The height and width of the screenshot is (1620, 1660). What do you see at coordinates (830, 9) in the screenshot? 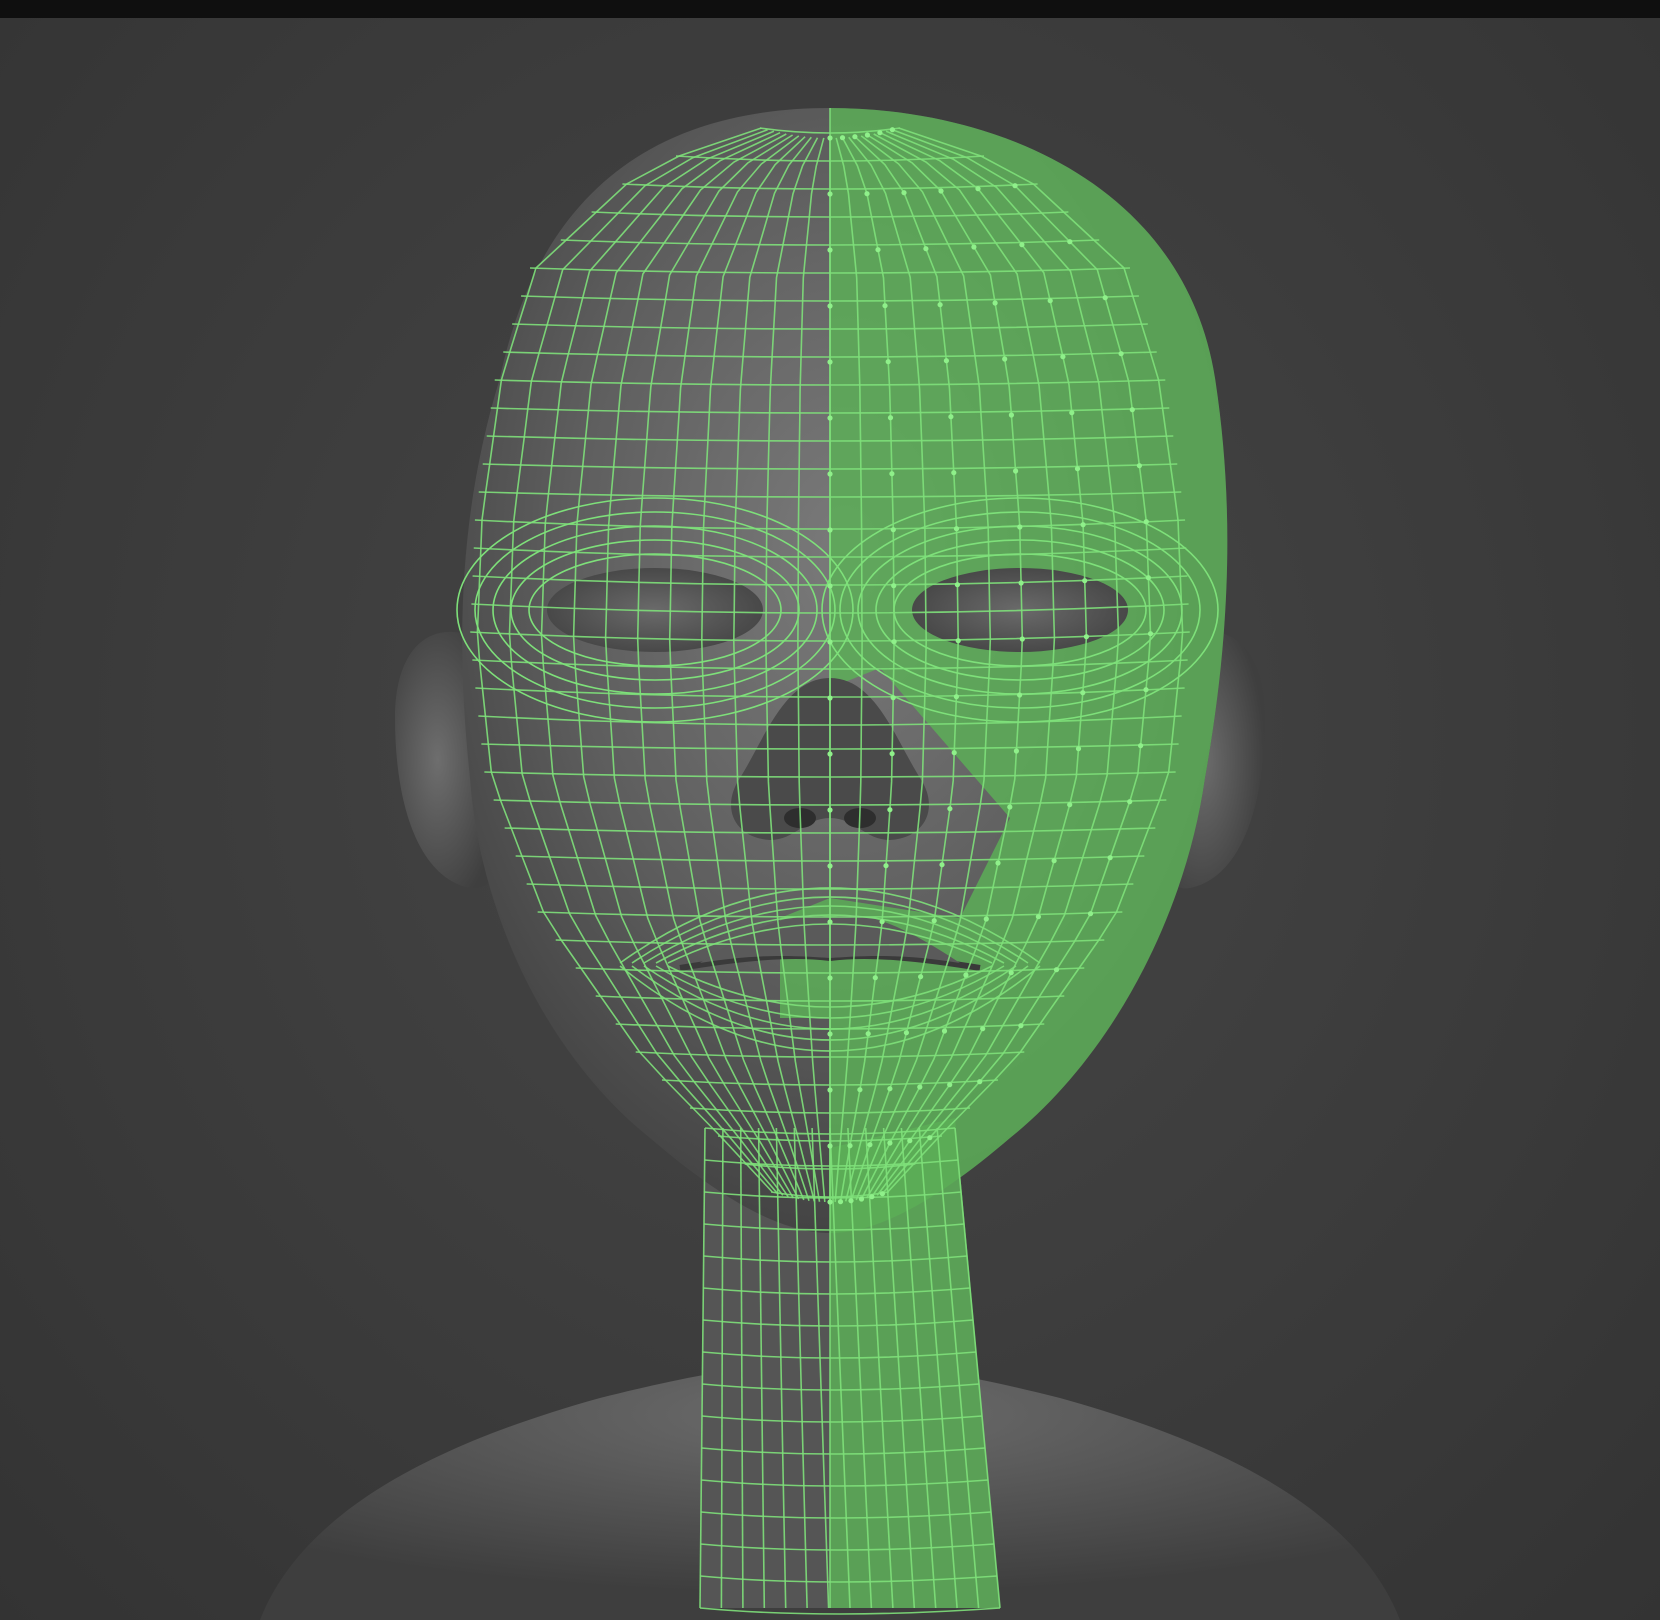
I see `top-bar` at bounding box center [830, 9].